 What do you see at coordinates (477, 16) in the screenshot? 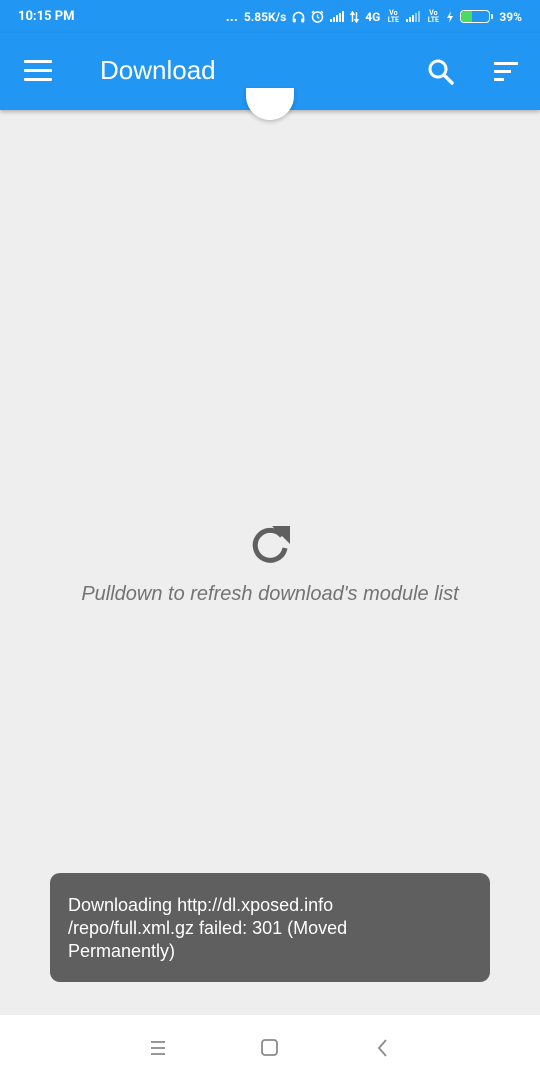
I see `battery-icon` at bounding box center [477, 16].